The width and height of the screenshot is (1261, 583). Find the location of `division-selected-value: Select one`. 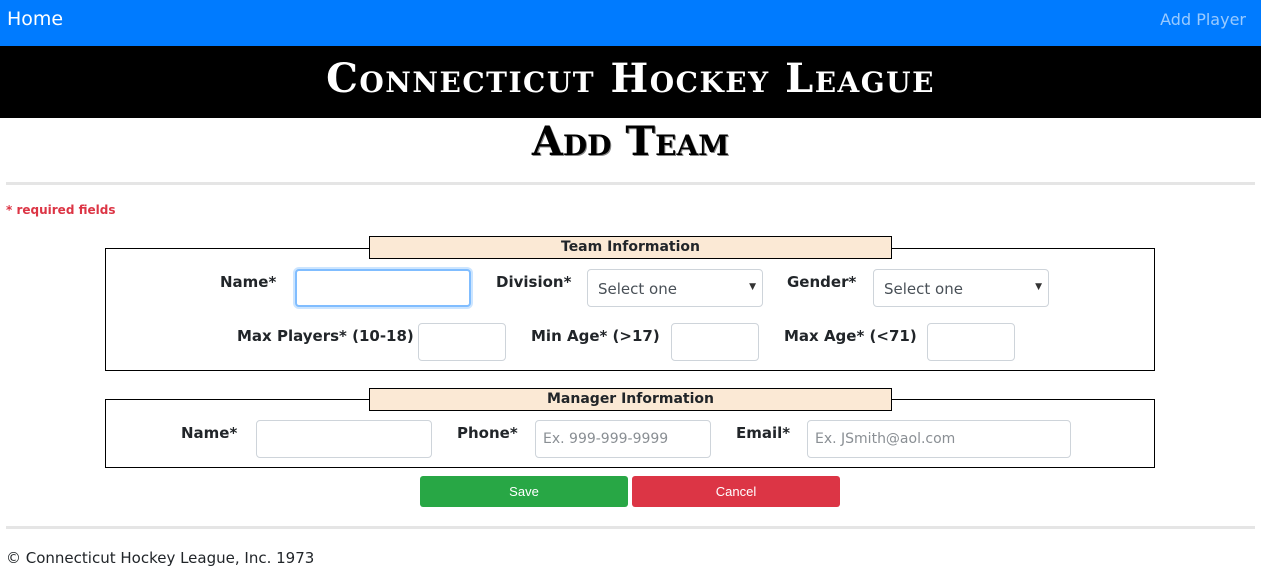

division-selected-value: Select one is located at coordinates (637, 289).